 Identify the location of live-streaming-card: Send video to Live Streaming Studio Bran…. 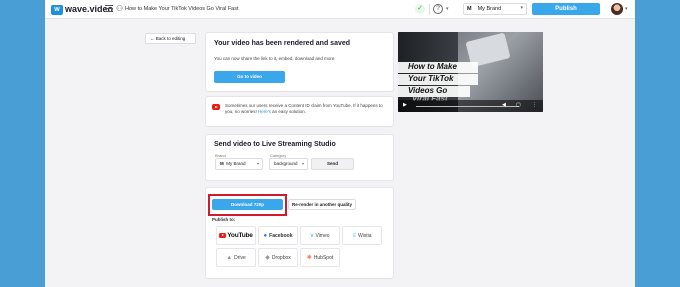
(299, 157).